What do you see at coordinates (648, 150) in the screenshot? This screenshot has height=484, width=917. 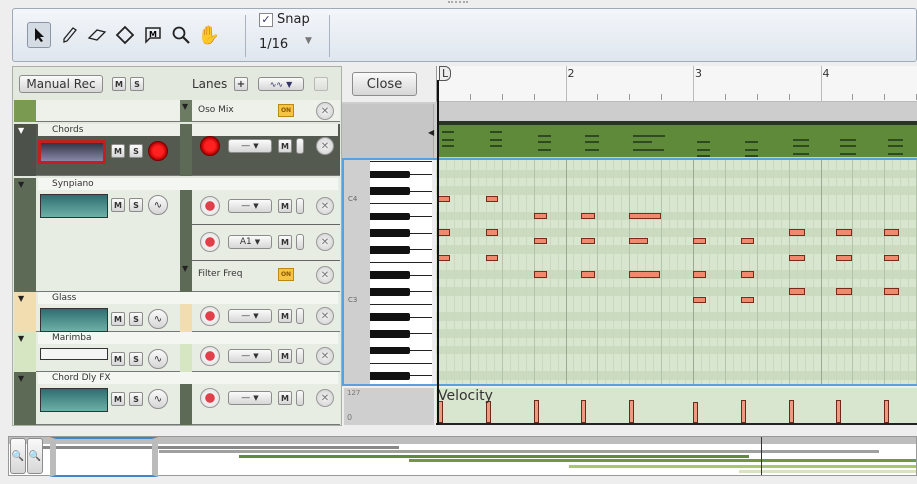 I see `clip-note-preview` at bounding box center [648, 150].